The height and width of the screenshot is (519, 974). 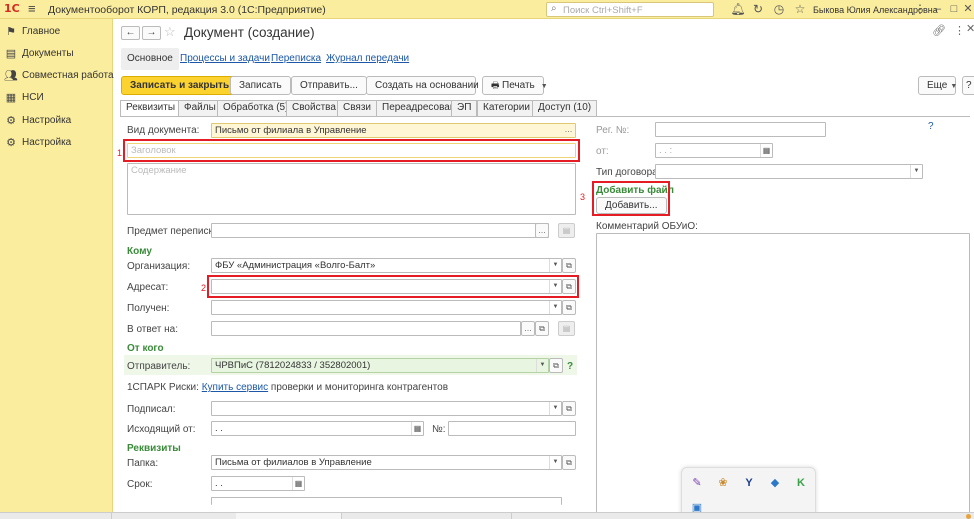 I want to click on close-form-icon: ✕, so click(x=970, y=28).